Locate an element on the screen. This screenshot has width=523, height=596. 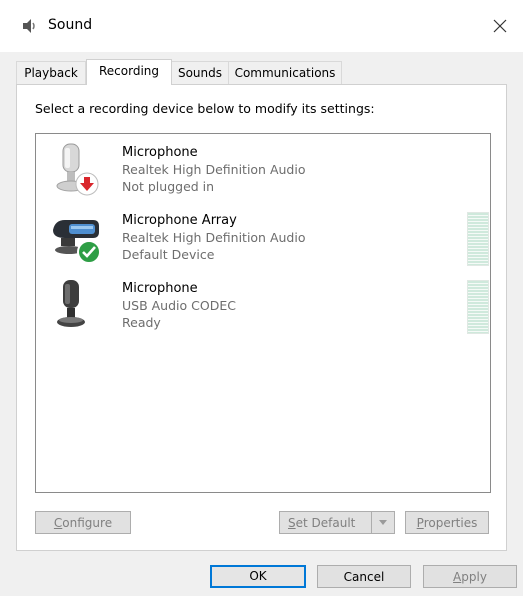
green-check-icon is located at coordinates (89, 252).